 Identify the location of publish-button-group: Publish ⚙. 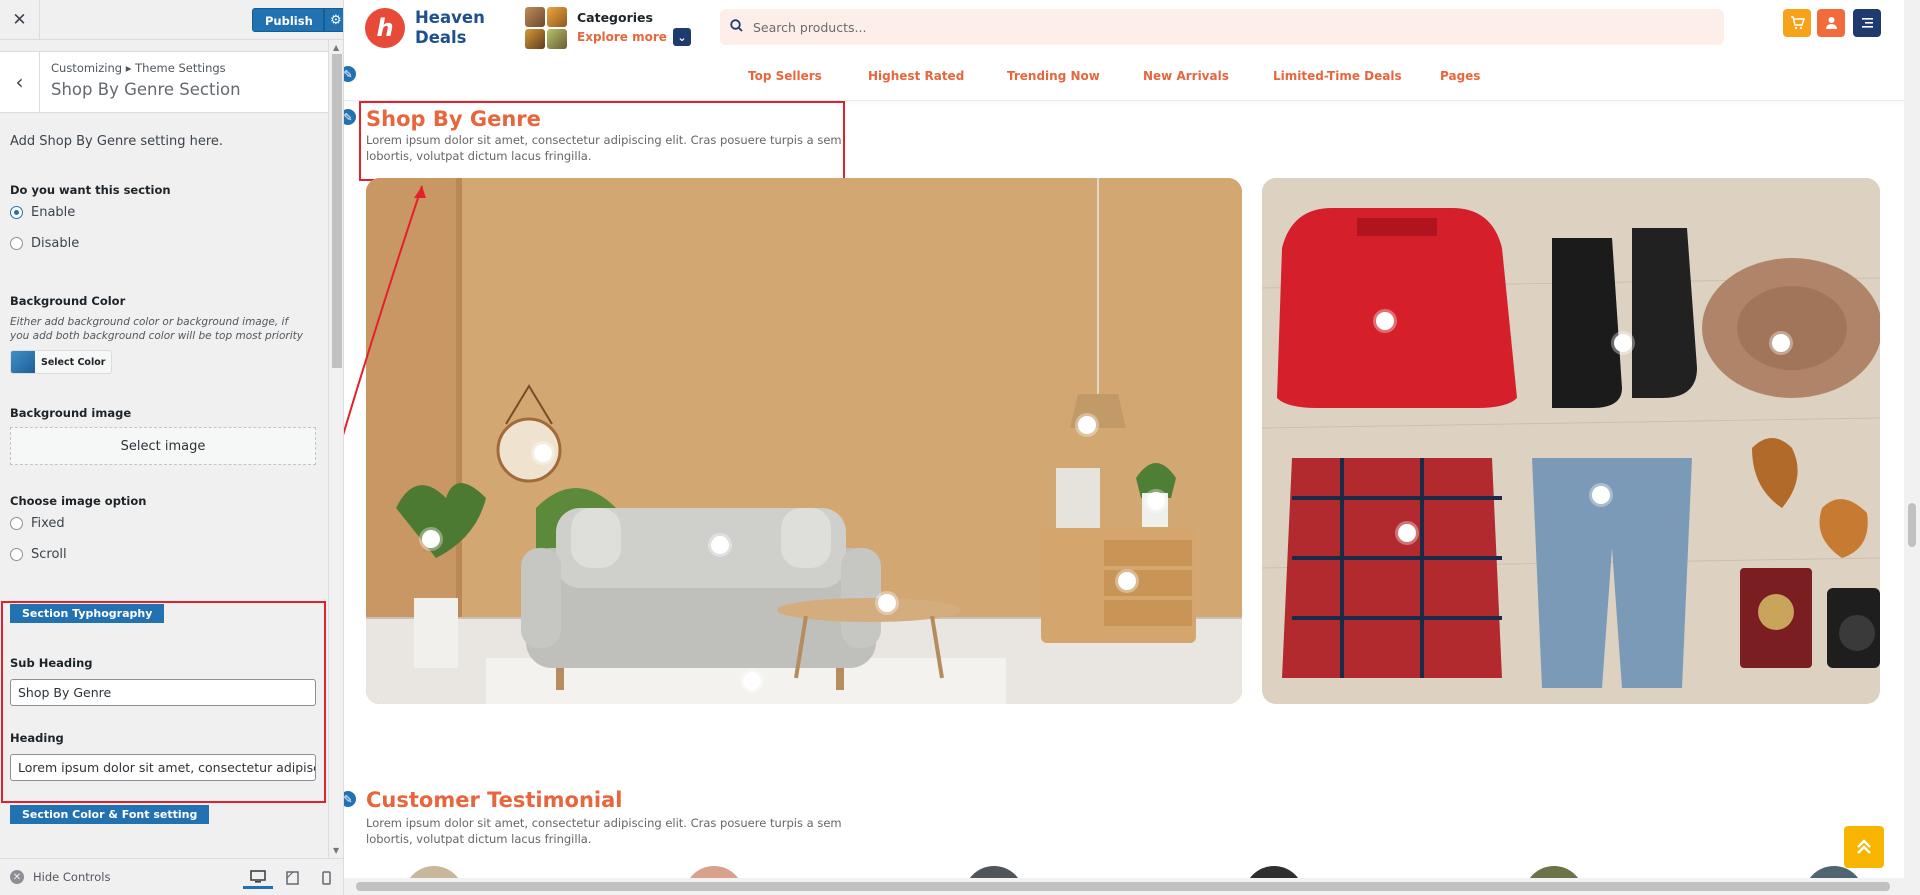
(297, 20).